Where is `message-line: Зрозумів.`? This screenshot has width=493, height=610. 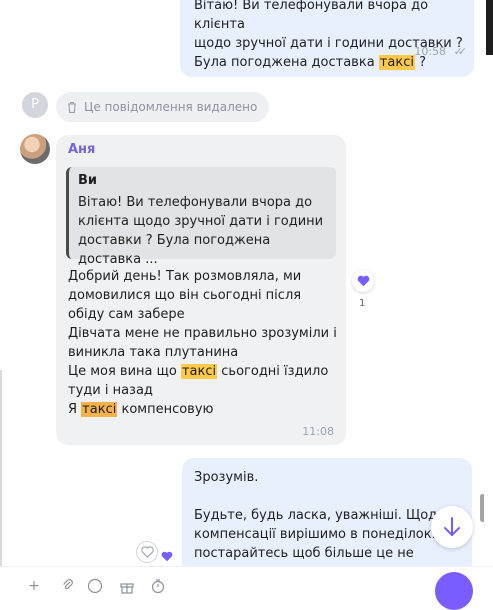 message-line: Зрозумів. is located at coordinates (226, 477).